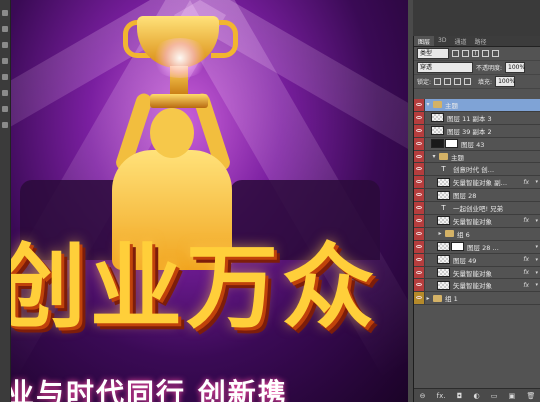 The height and width of the screenshot is (402, 540). I want to click on layer-name: 矢量智能对象, so click(472, 221).